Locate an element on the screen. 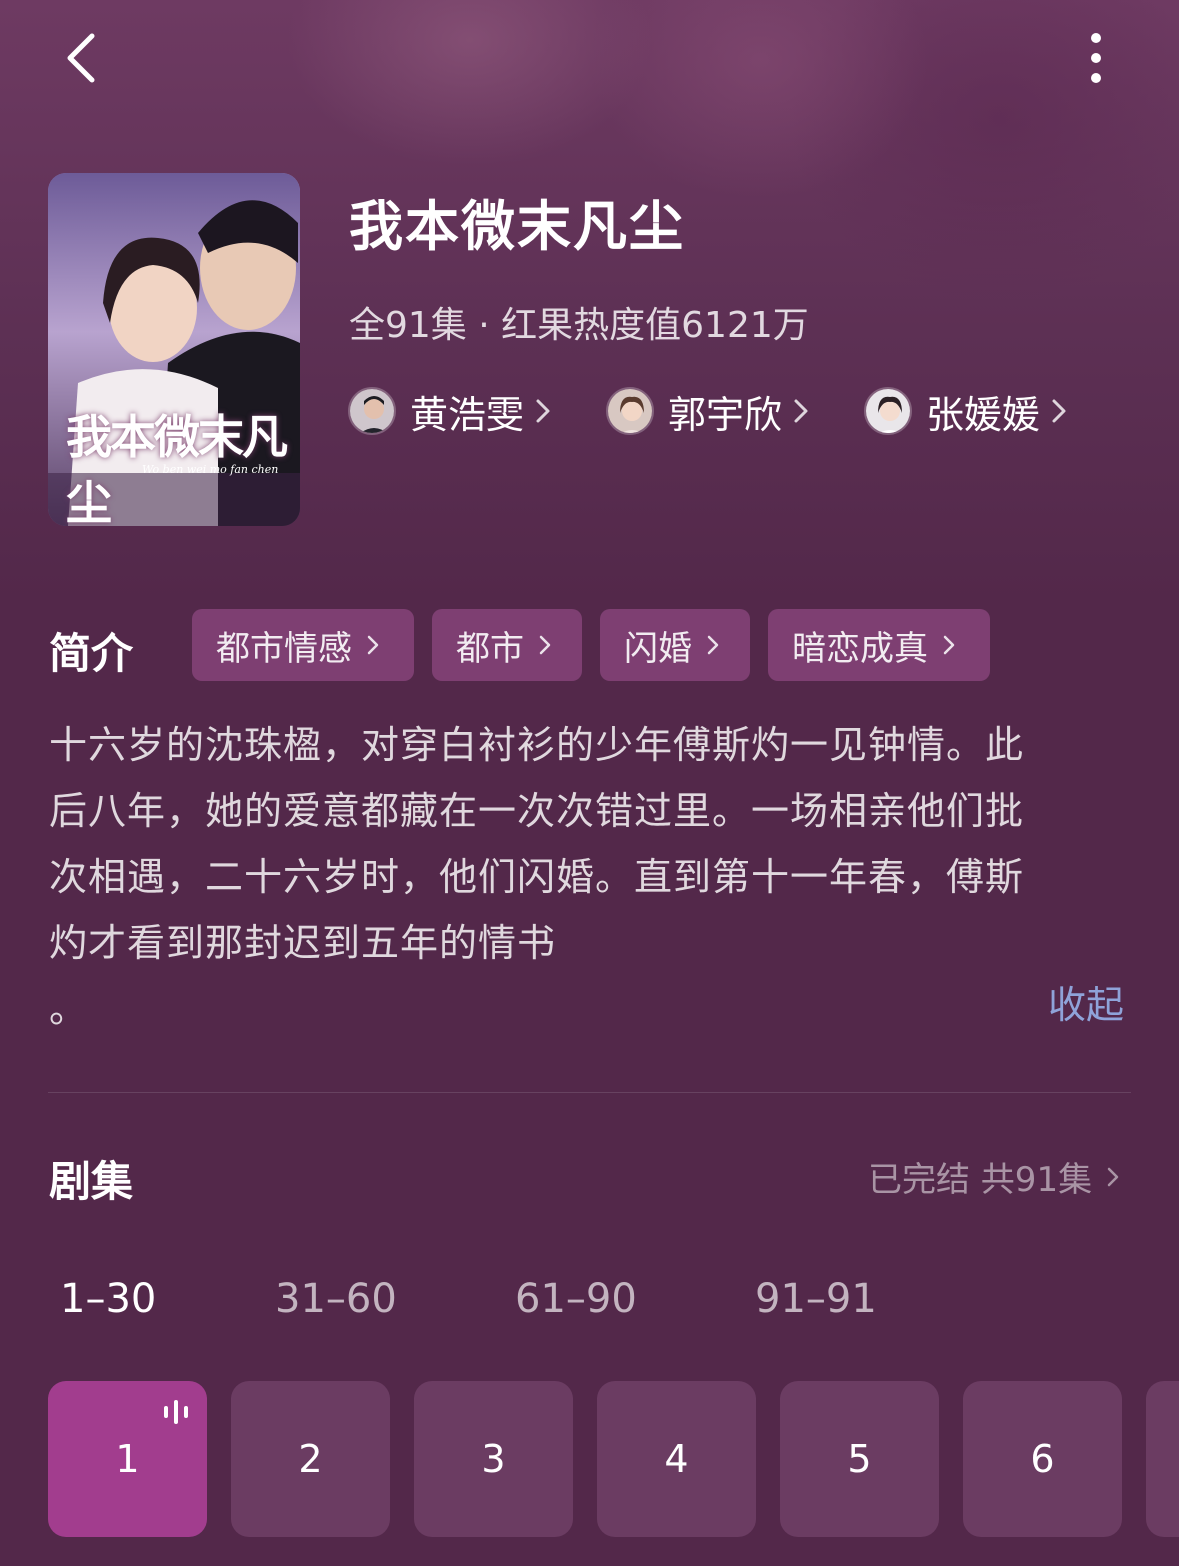 This screenshot has height=1566, width=1179. episode-number: 1 is located at coordinates (127, 1459).